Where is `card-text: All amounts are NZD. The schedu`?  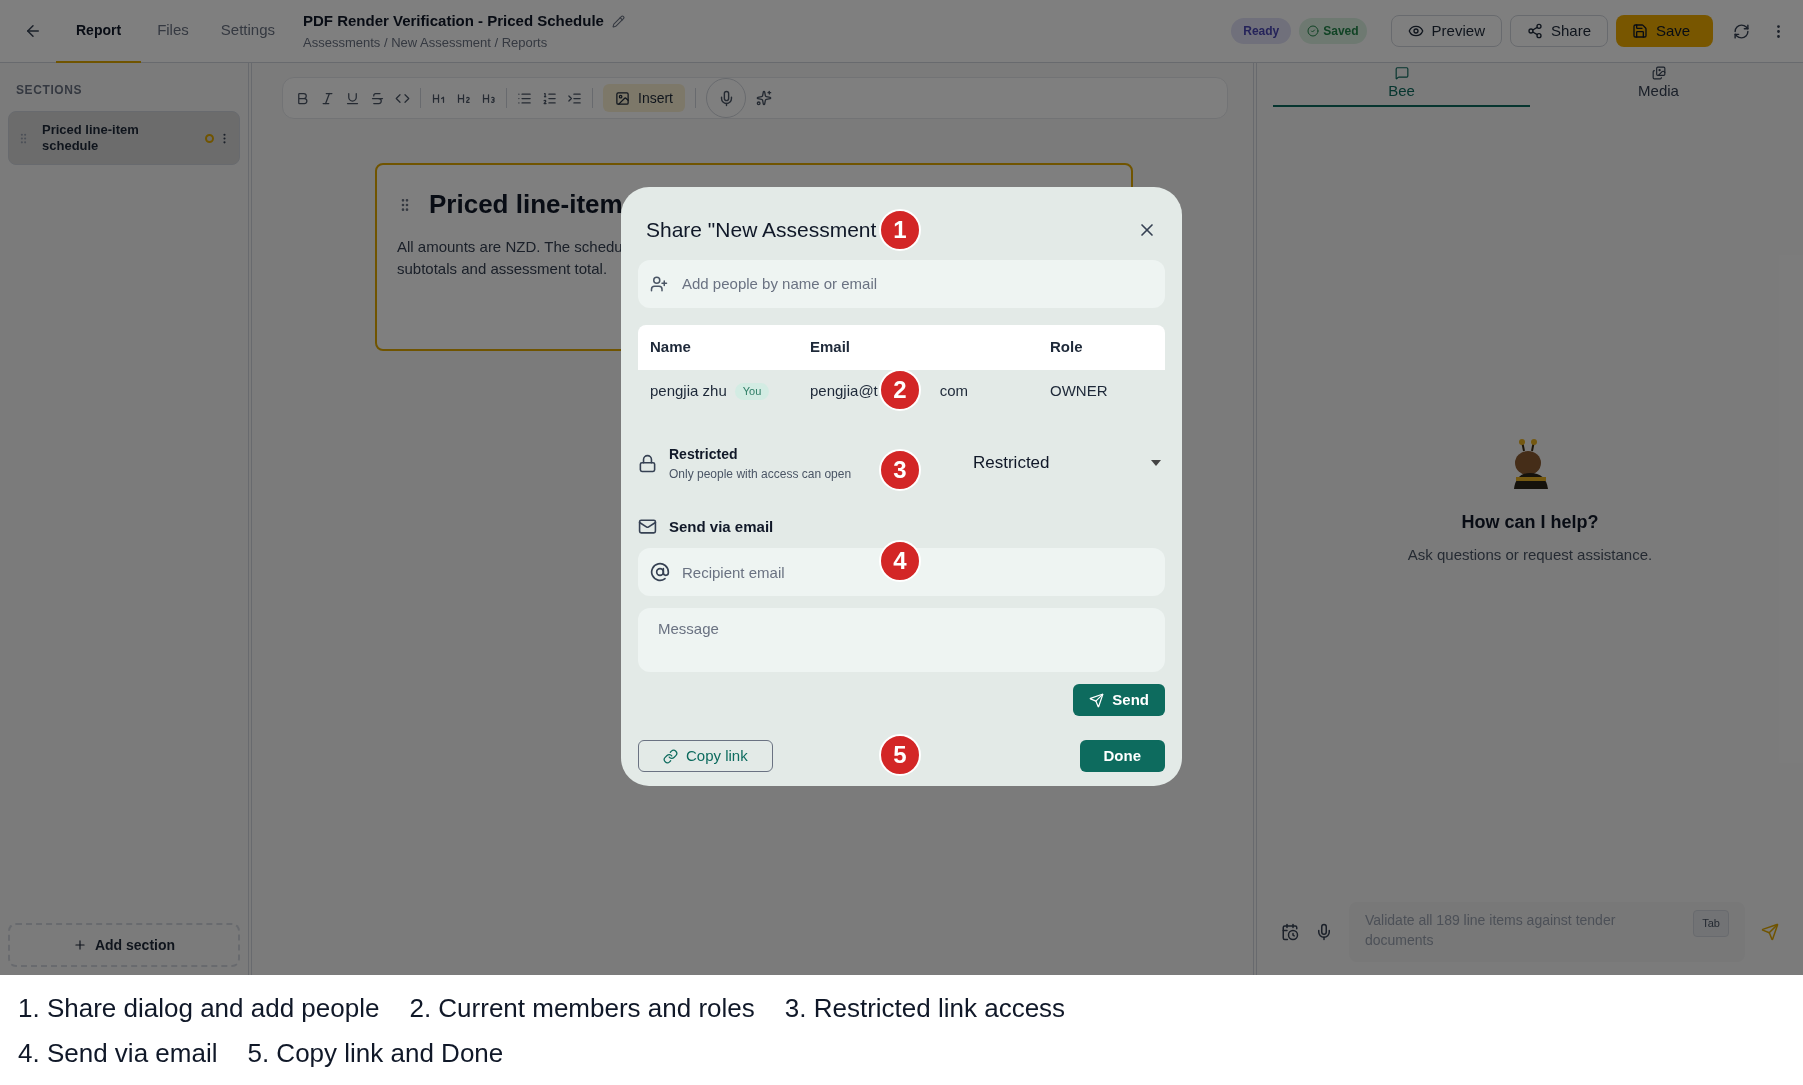
card-text: All amounts are NZD. The schedu is located at coordinates (510, 247).